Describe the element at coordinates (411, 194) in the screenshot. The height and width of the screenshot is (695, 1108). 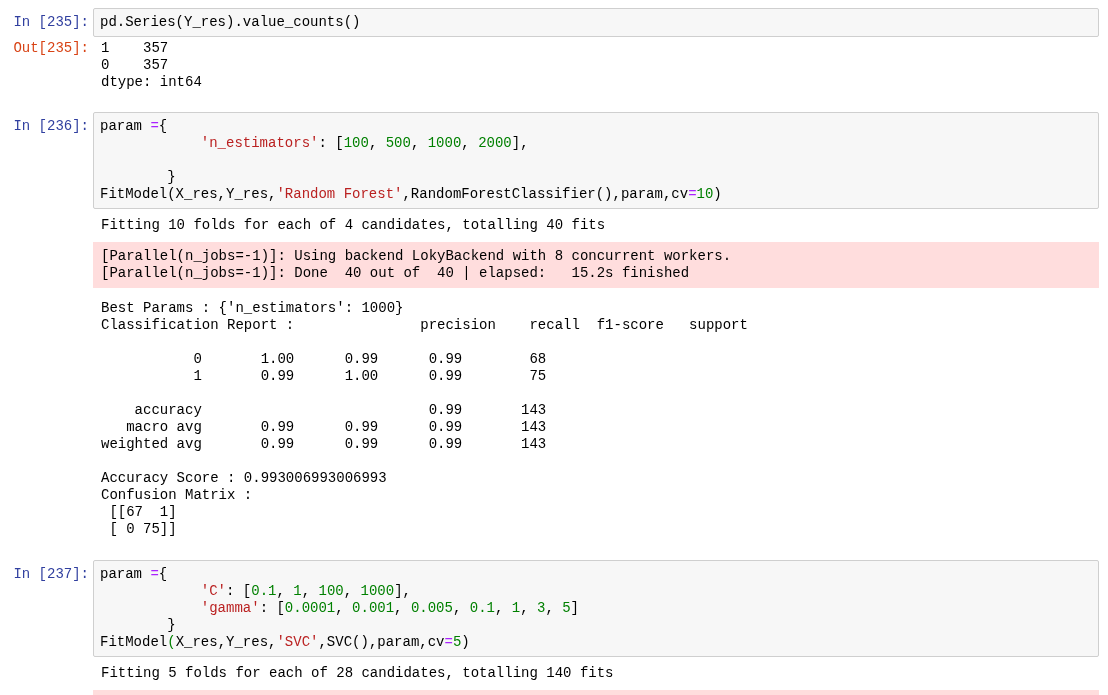
I see `code-line: FitModel(X_res,Y_res,'Random Forest',RandomForestClassifier(),param,cv=10)` at that location.